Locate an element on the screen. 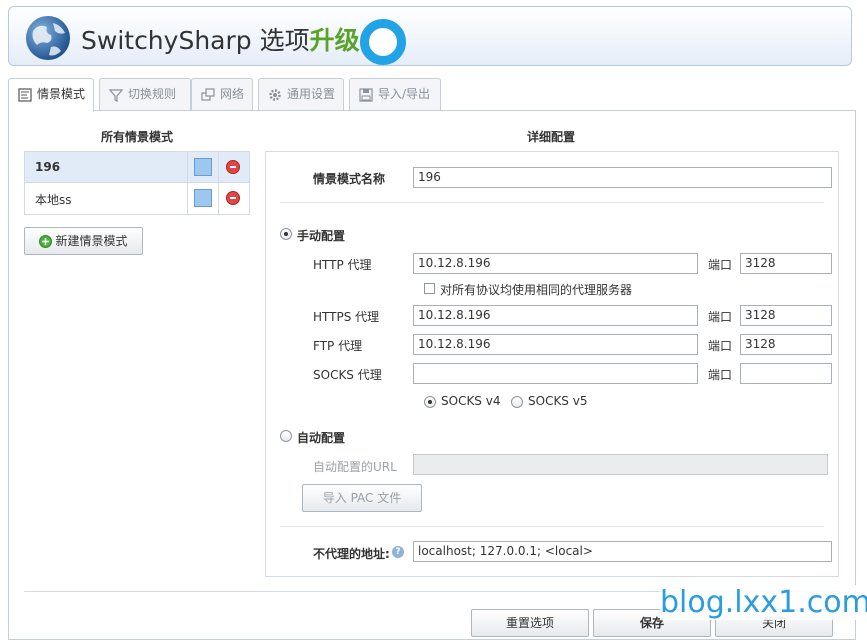 Image resolution: width=867 pixels, height=640 pixels. globe-icon is located at coordinates (48, 38).